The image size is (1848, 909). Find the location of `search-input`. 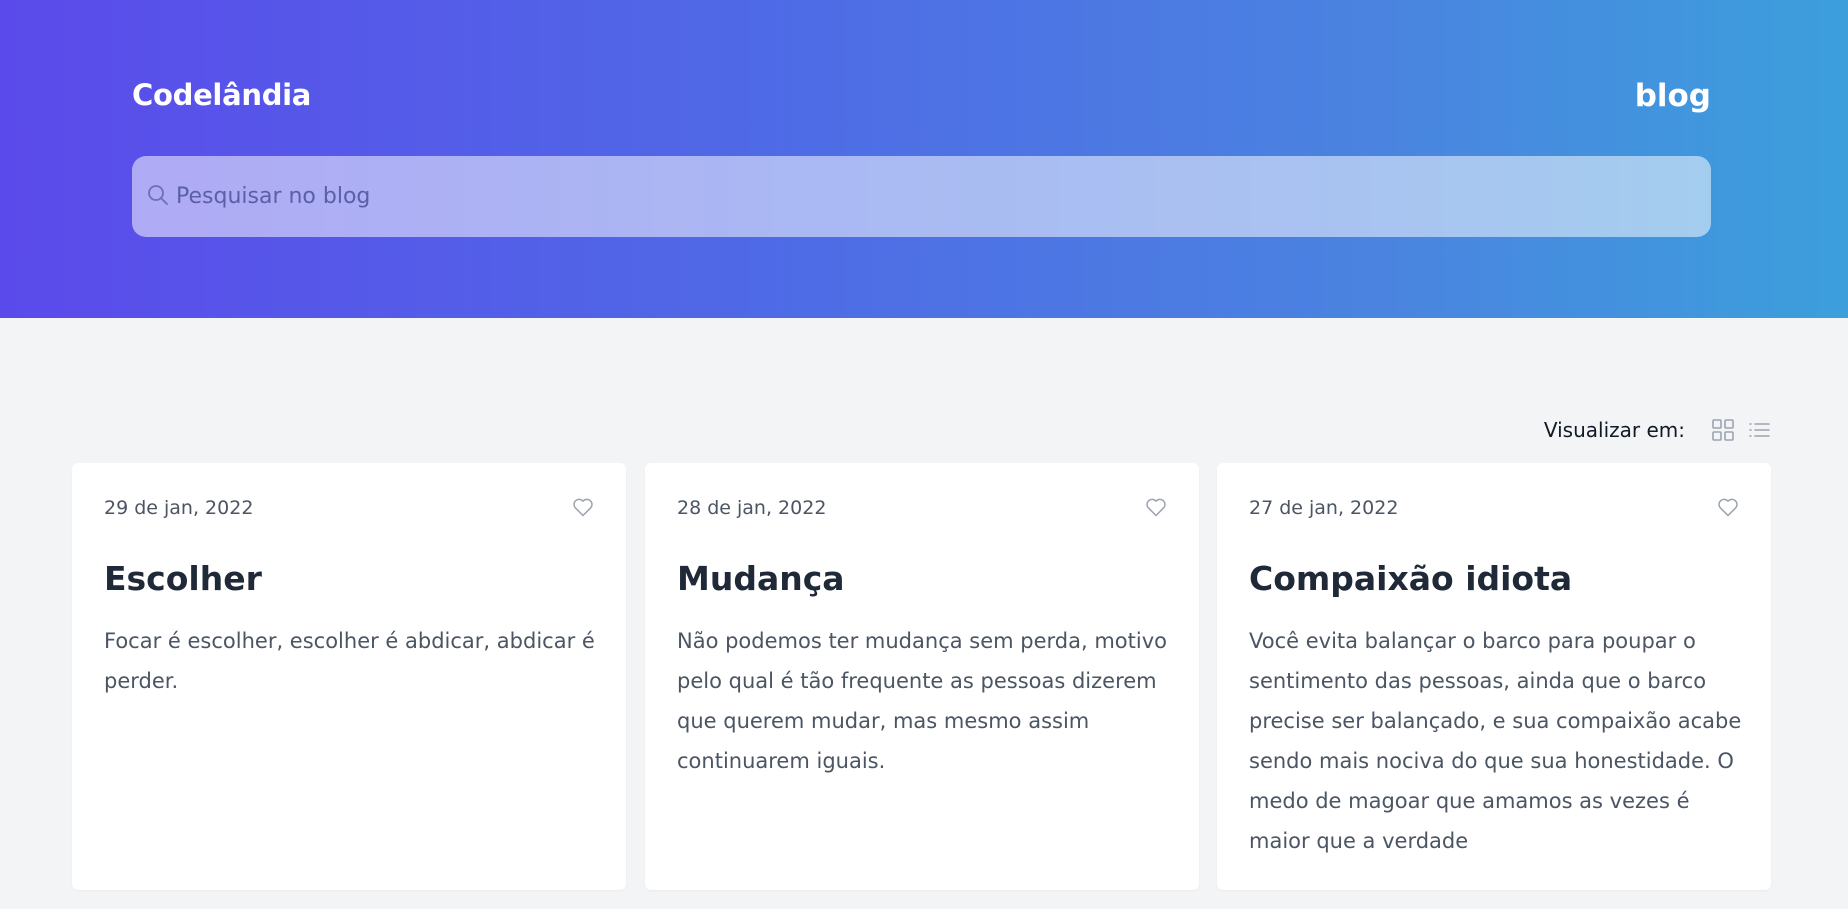

search-input is located at coordinates (926, 196).